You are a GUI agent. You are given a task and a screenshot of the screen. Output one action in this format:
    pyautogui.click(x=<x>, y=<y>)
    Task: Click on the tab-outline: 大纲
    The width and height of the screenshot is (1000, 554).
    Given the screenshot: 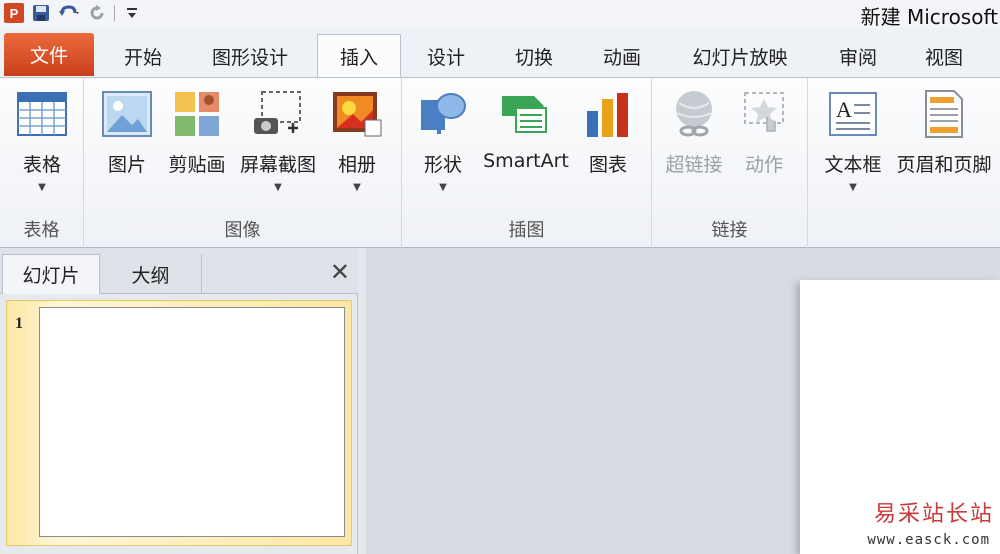 What is the action you would take?
    pyautogui.click(x=151, y=274)
    